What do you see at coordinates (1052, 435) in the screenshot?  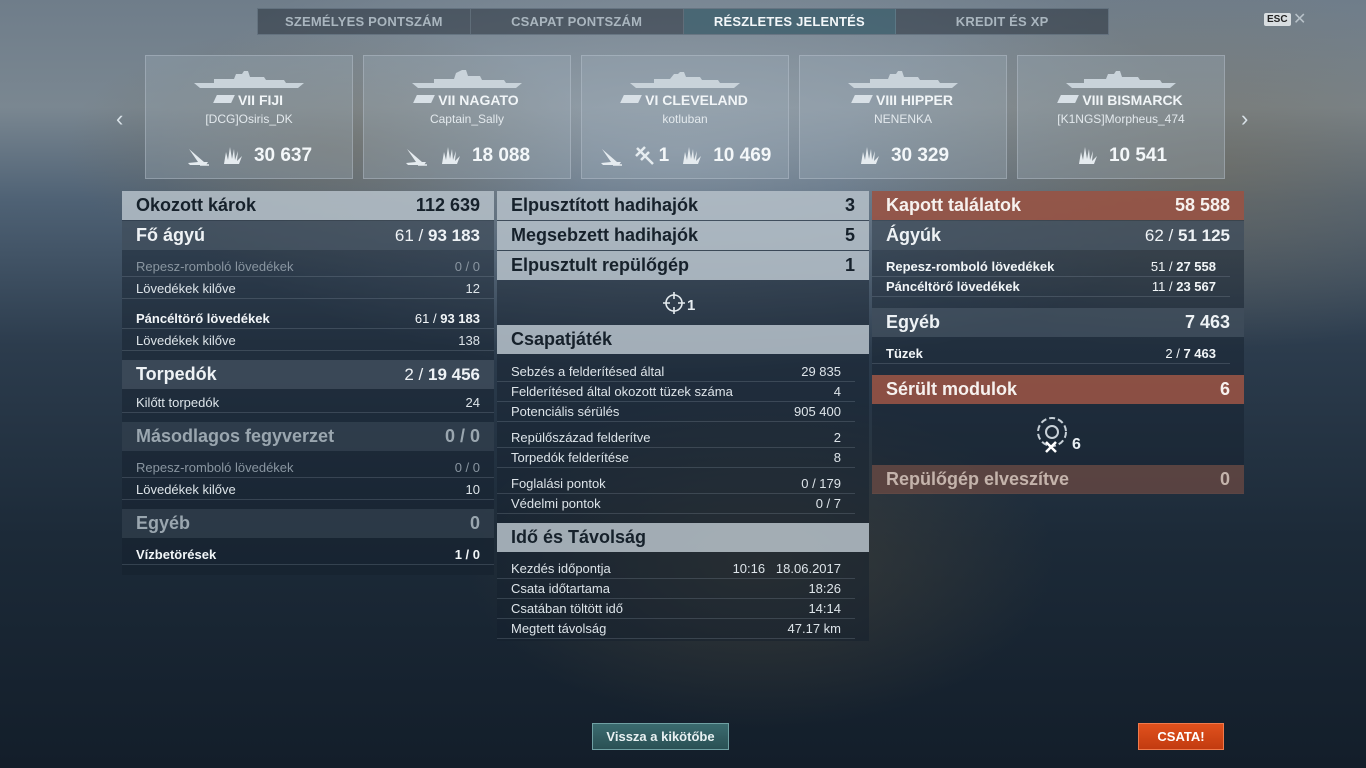 I see `module-damage-icon` at bounding box center [1052, 435].